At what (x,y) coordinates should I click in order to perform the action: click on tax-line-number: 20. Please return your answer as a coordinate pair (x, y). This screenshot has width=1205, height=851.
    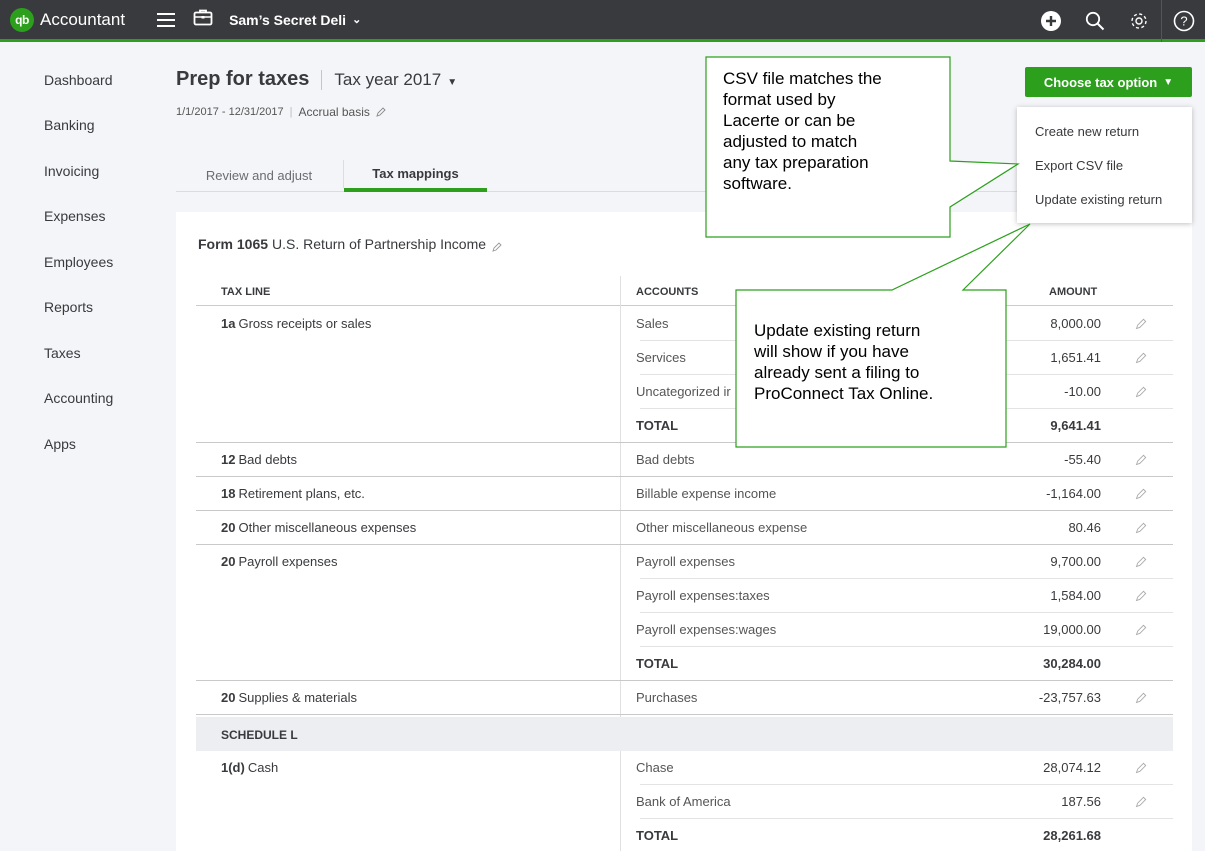
    Looking at the image, I should click on (228, 697).